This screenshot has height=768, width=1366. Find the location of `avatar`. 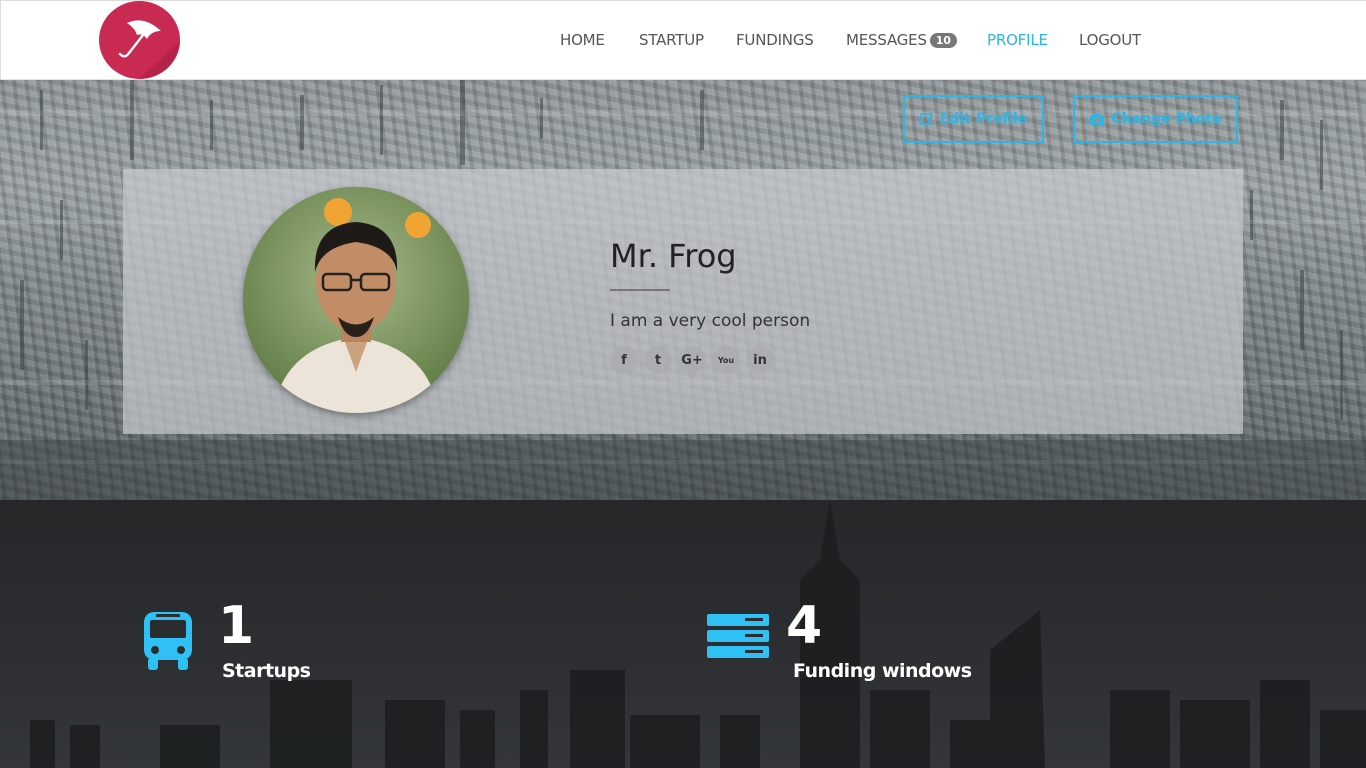

avatar is located at coordinates (356, 300).